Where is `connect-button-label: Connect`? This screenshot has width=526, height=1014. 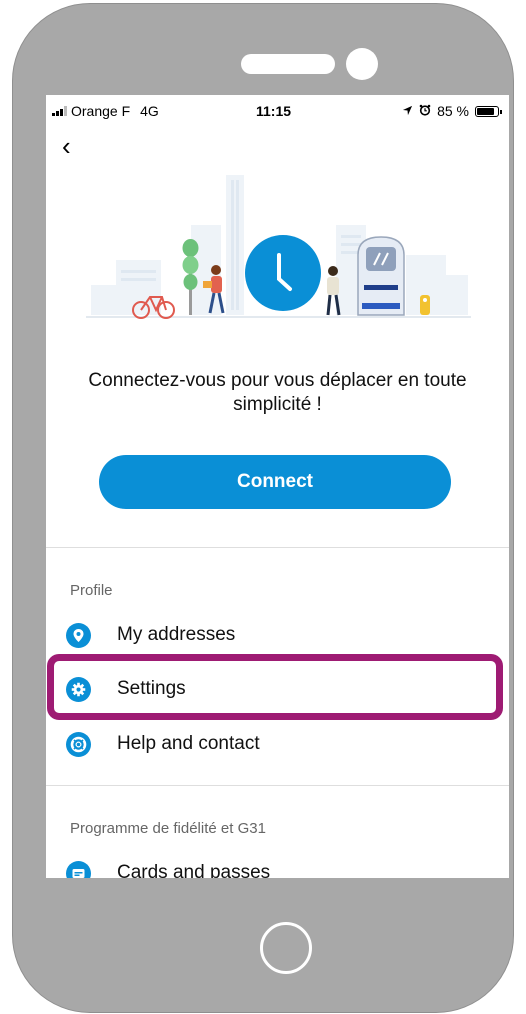
connect-button-label: Connect is located at coordinates (275, 481).